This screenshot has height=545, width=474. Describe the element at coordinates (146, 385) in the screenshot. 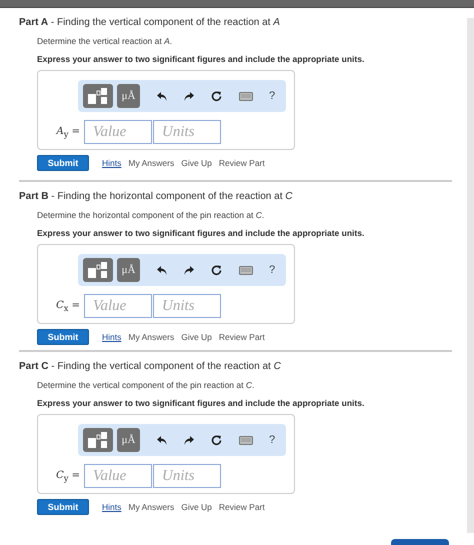

I see `question-text: Determine the vertical component of the pin reaction at C.` at that location.